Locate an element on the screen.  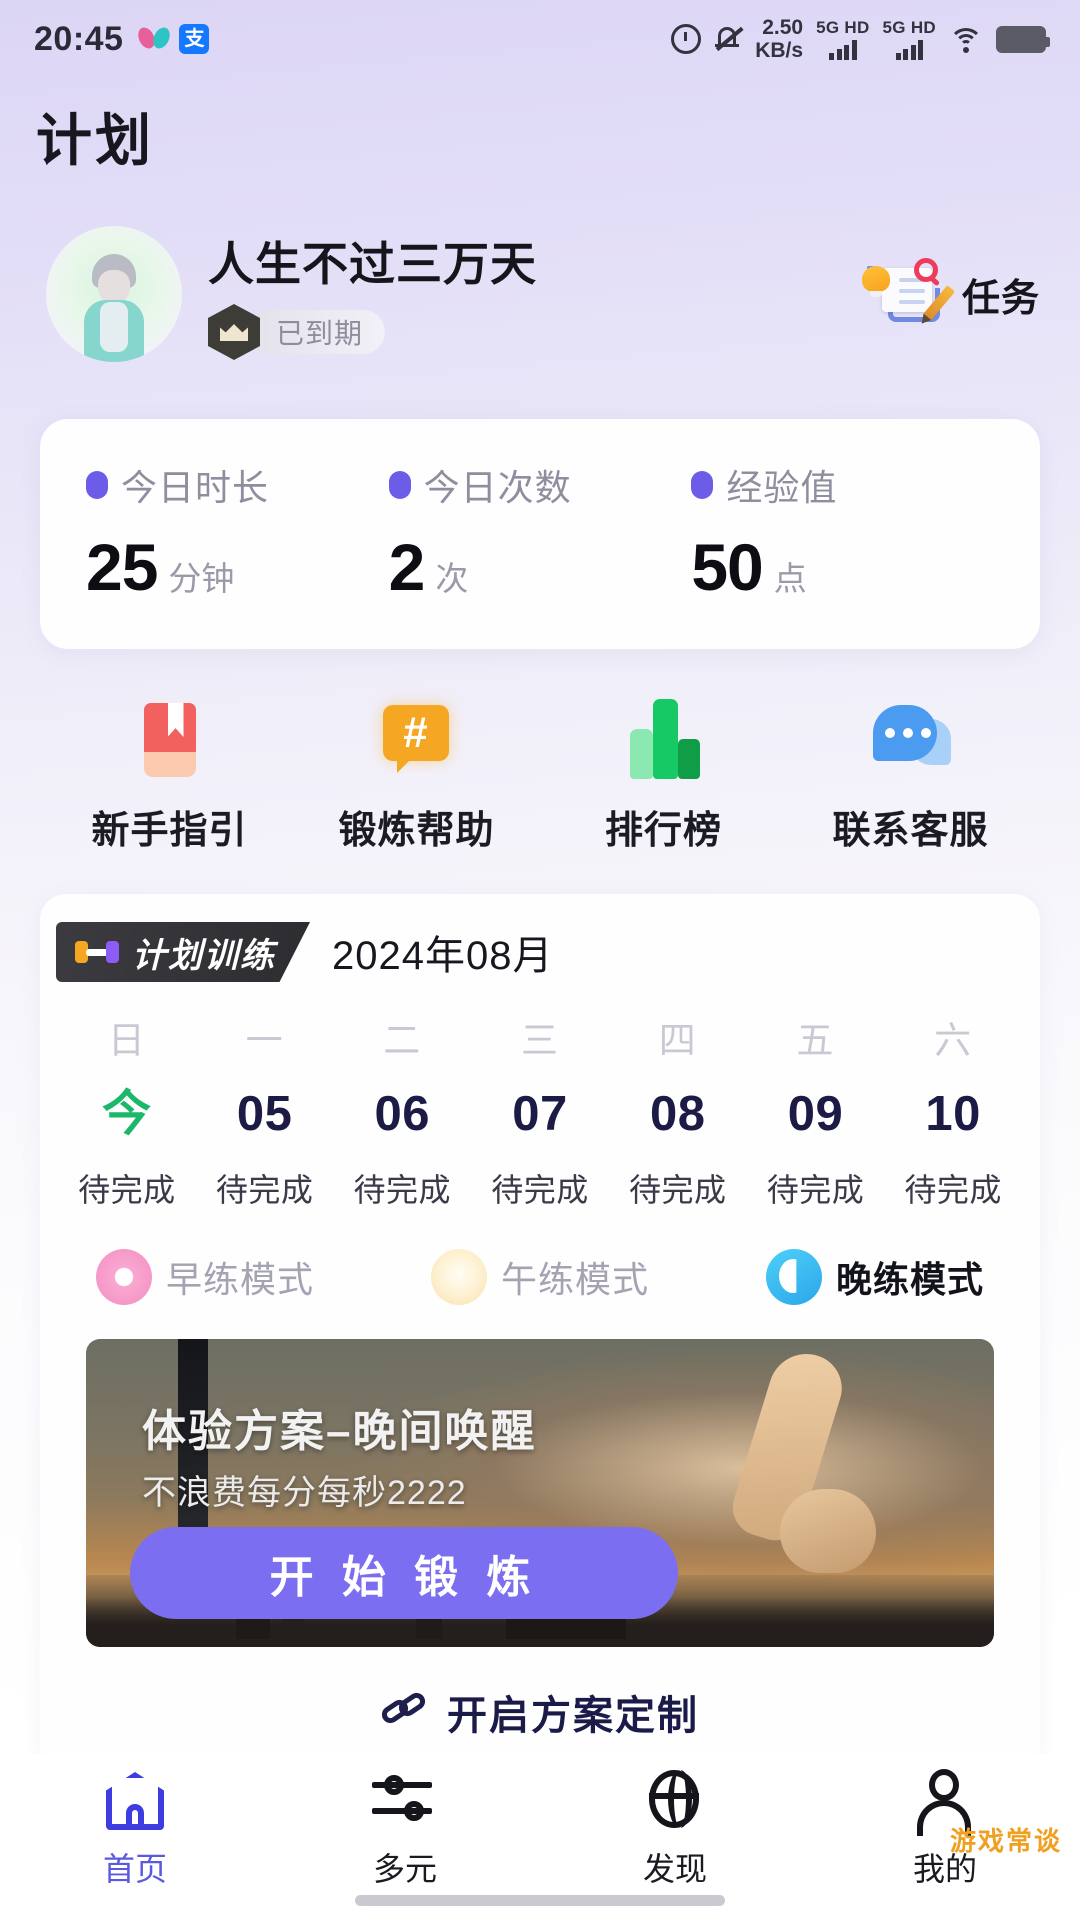
crown-icon is located at coordinates (234, 332).